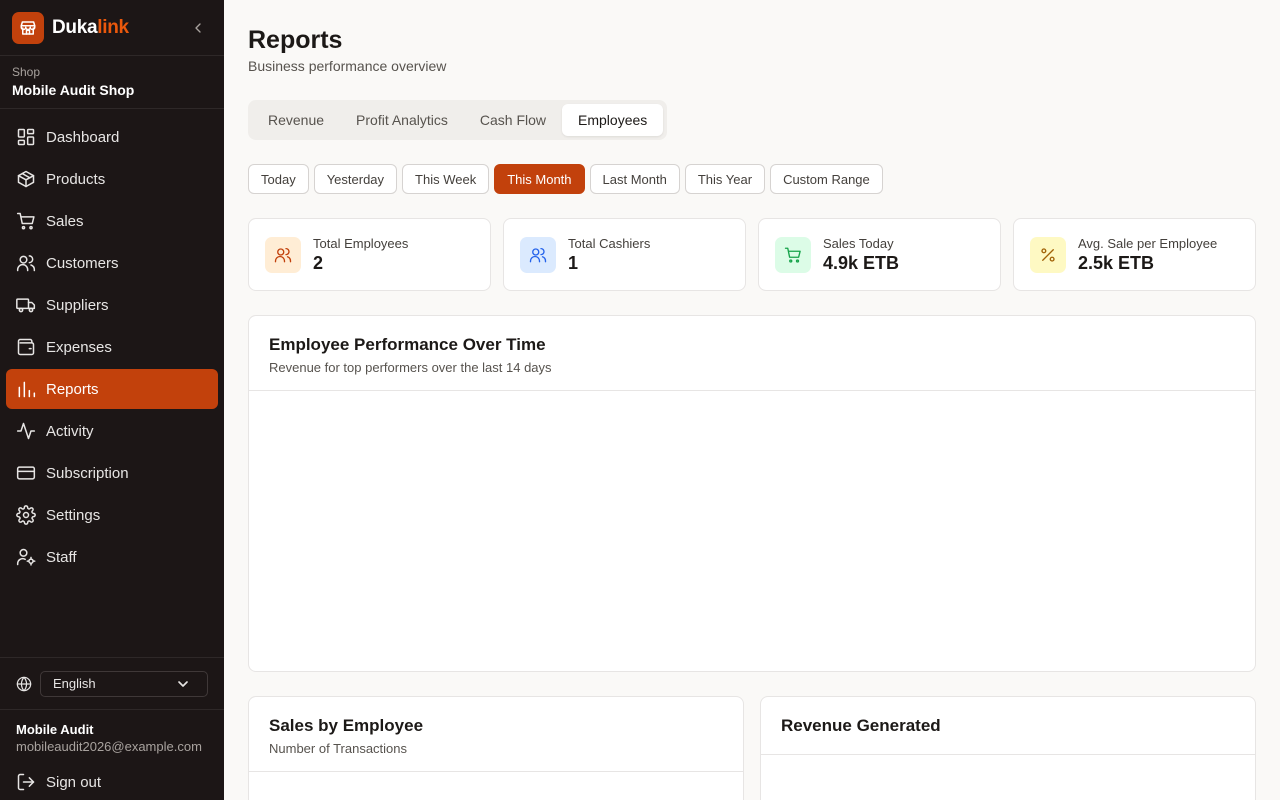 The image size is (1280, 800). What do you see at coordinates (573, 262) in the screenshot?
I see `stat-value: 1` at bounding box center [573, 262].